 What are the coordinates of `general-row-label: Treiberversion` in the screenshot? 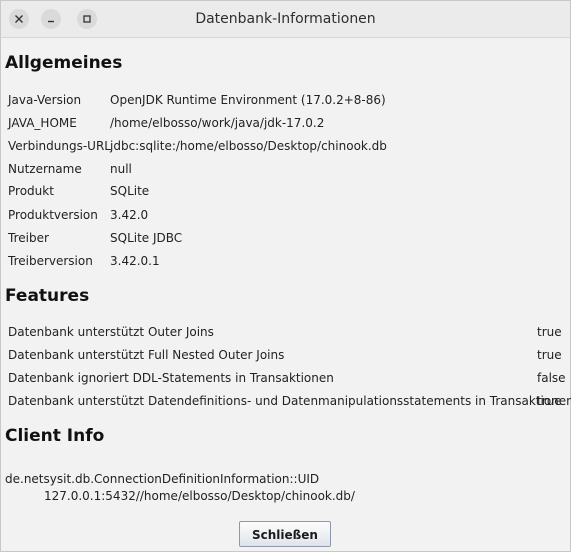 It's located at (50, 261).